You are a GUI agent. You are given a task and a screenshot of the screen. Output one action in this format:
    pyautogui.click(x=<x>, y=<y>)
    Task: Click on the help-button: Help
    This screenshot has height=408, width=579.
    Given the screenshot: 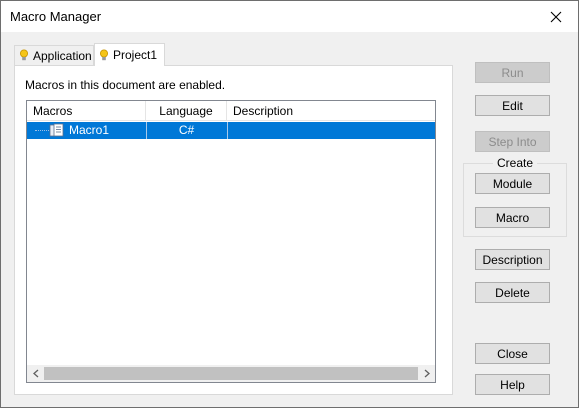 What is the action you would take?
    pyautogui.click(x=512, y=384)
    